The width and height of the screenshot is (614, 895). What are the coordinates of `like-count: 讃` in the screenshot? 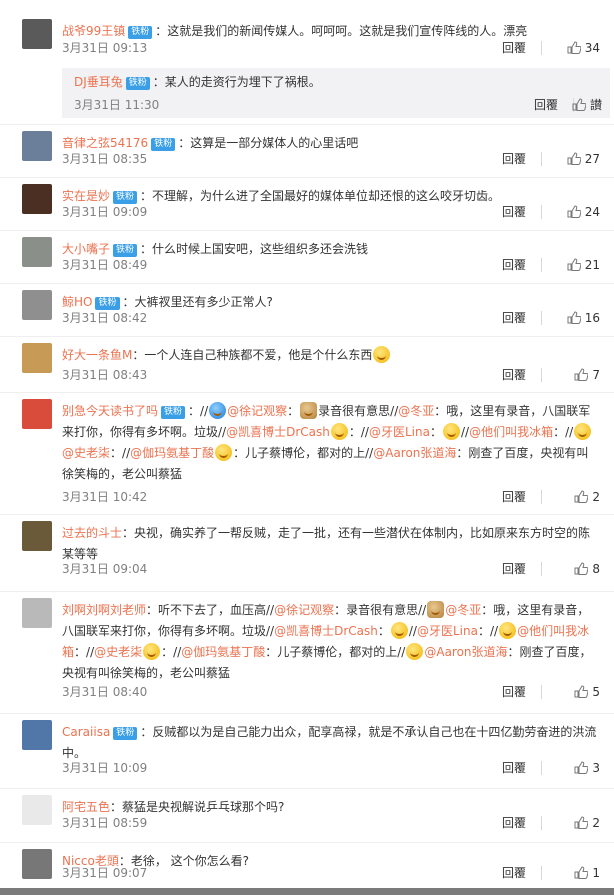 It's located at (596, 105).